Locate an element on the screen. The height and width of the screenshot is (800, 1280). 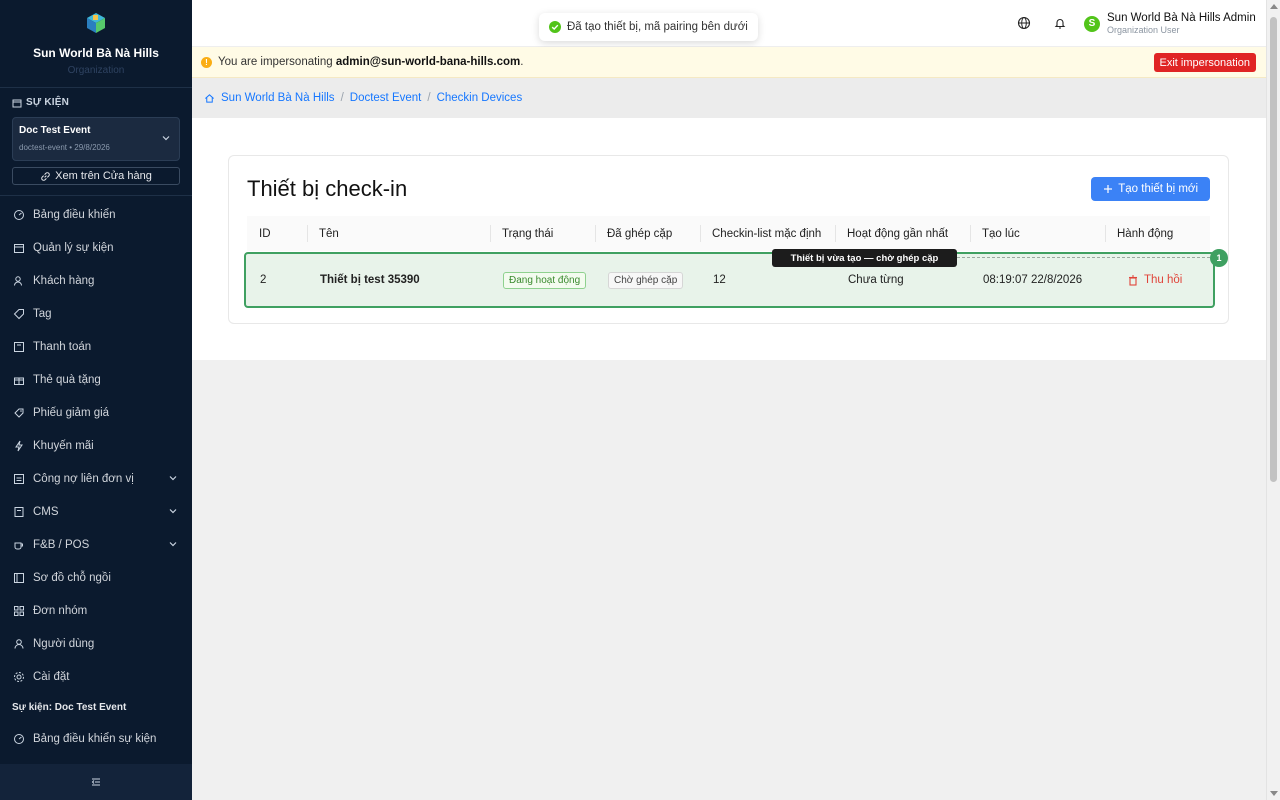
page-title: Thiết bị check-in is located at coordinates (327, 188).